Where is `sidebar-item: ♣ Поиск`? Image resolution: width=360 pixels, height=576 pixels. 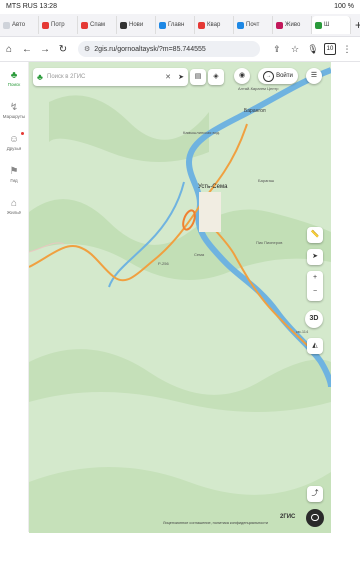 sidebar-item: ♣ Поиск is located at coordinates (14, 78).